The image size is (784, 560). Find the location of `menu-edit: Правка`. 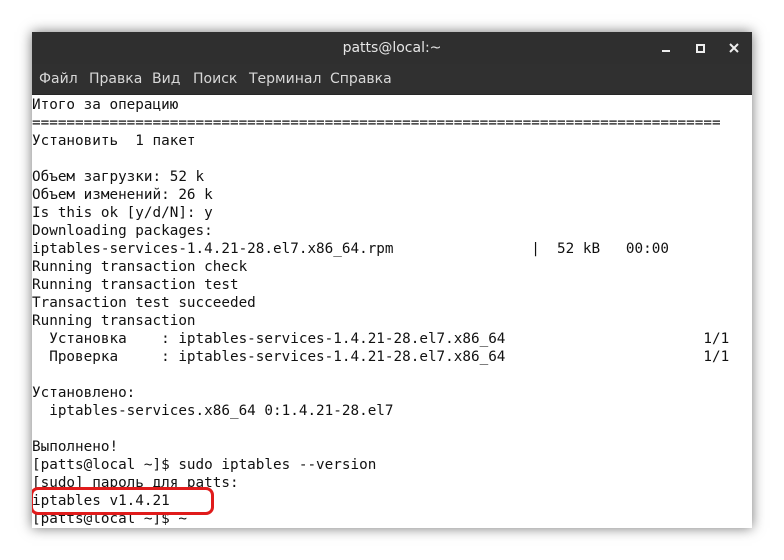

menu-edit: Правка is located at coordinates (115, 79).